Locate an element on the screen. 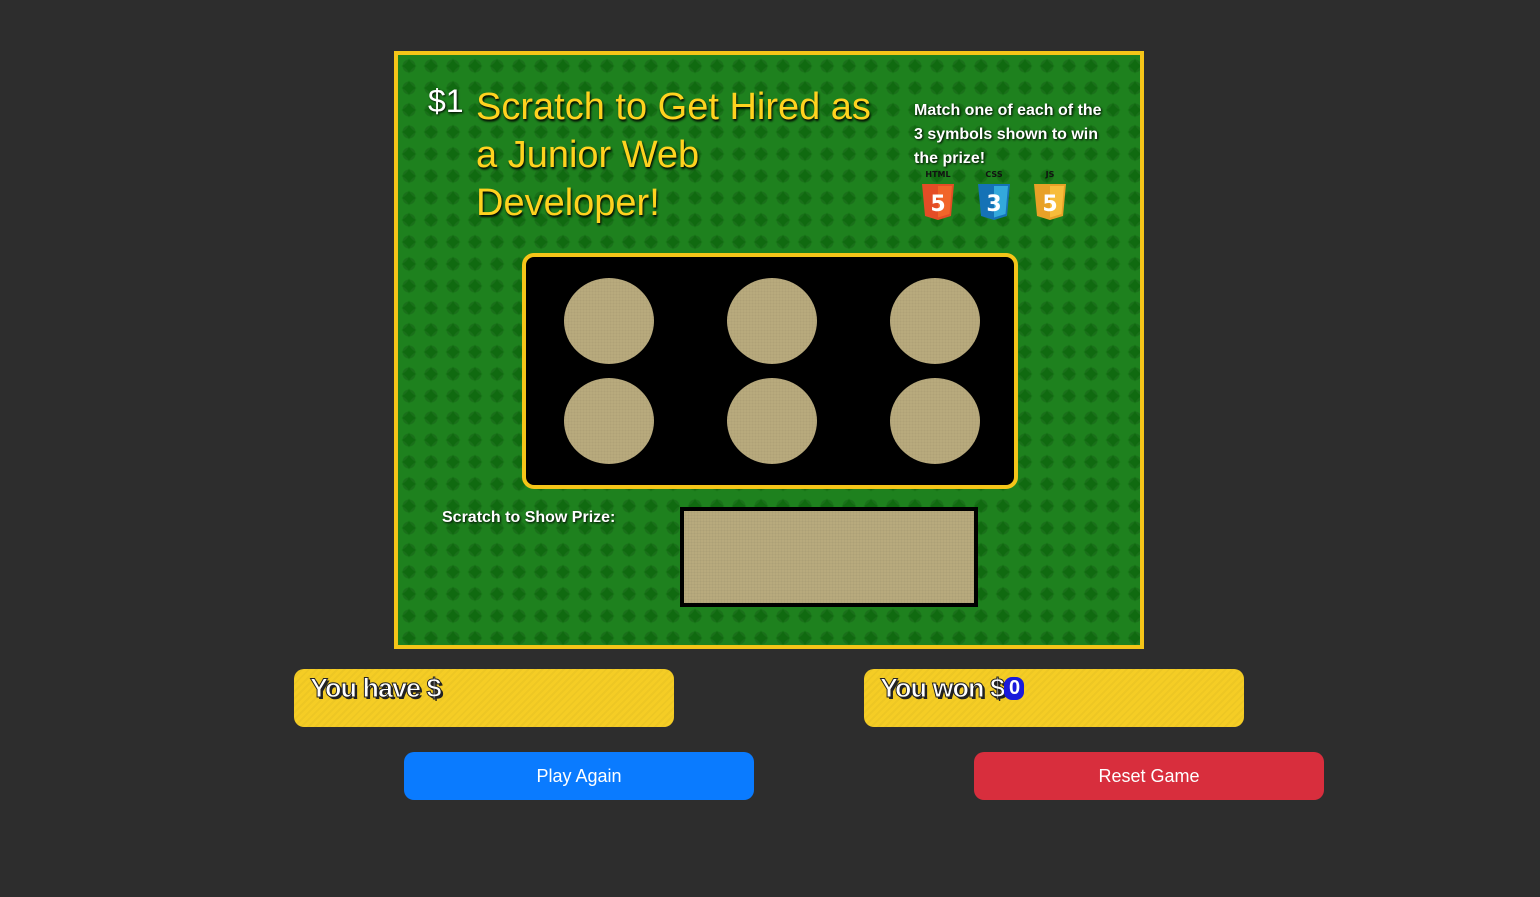  balance-panel: You have $ is located at coordinates (484, 698).